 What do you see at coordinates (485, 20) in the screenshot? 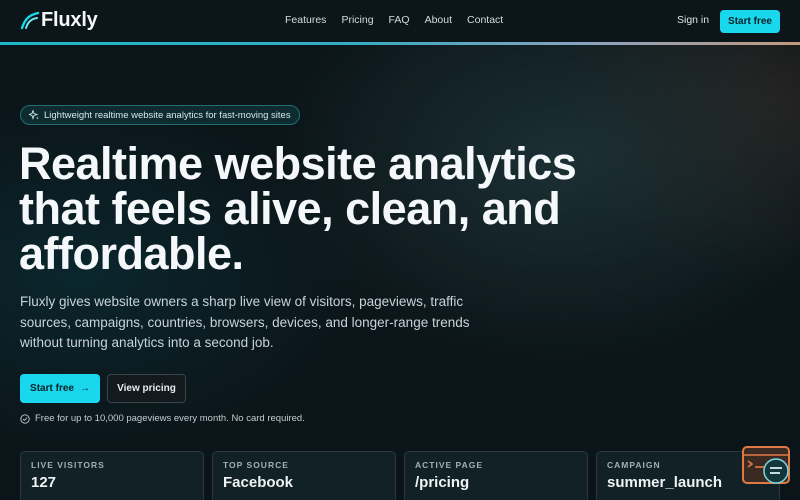
I see `nav-link-contact: Contact` at bounding box center [485, 20].